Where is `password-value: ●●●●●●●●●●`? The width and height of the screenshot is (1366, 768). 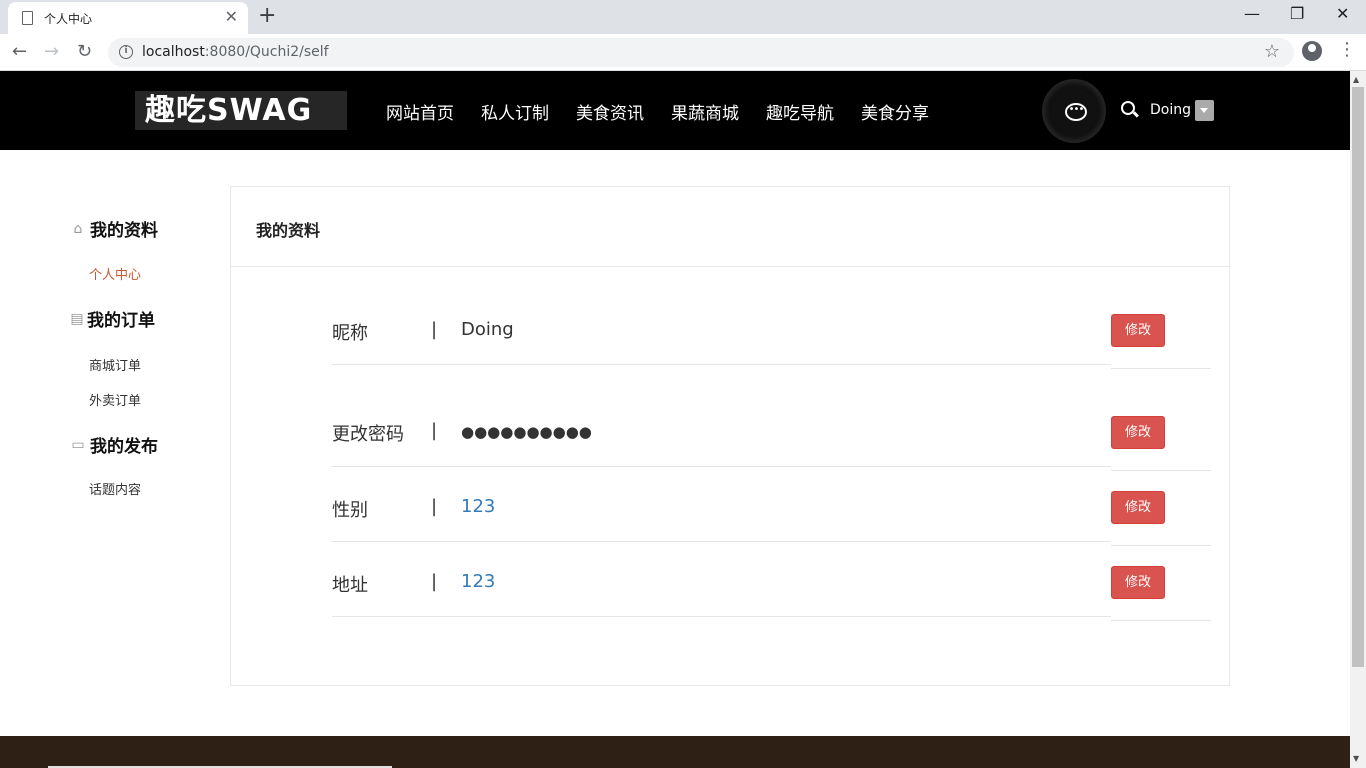 password-value: ●●●●●●●●●● is located at coordinates (526, 432).